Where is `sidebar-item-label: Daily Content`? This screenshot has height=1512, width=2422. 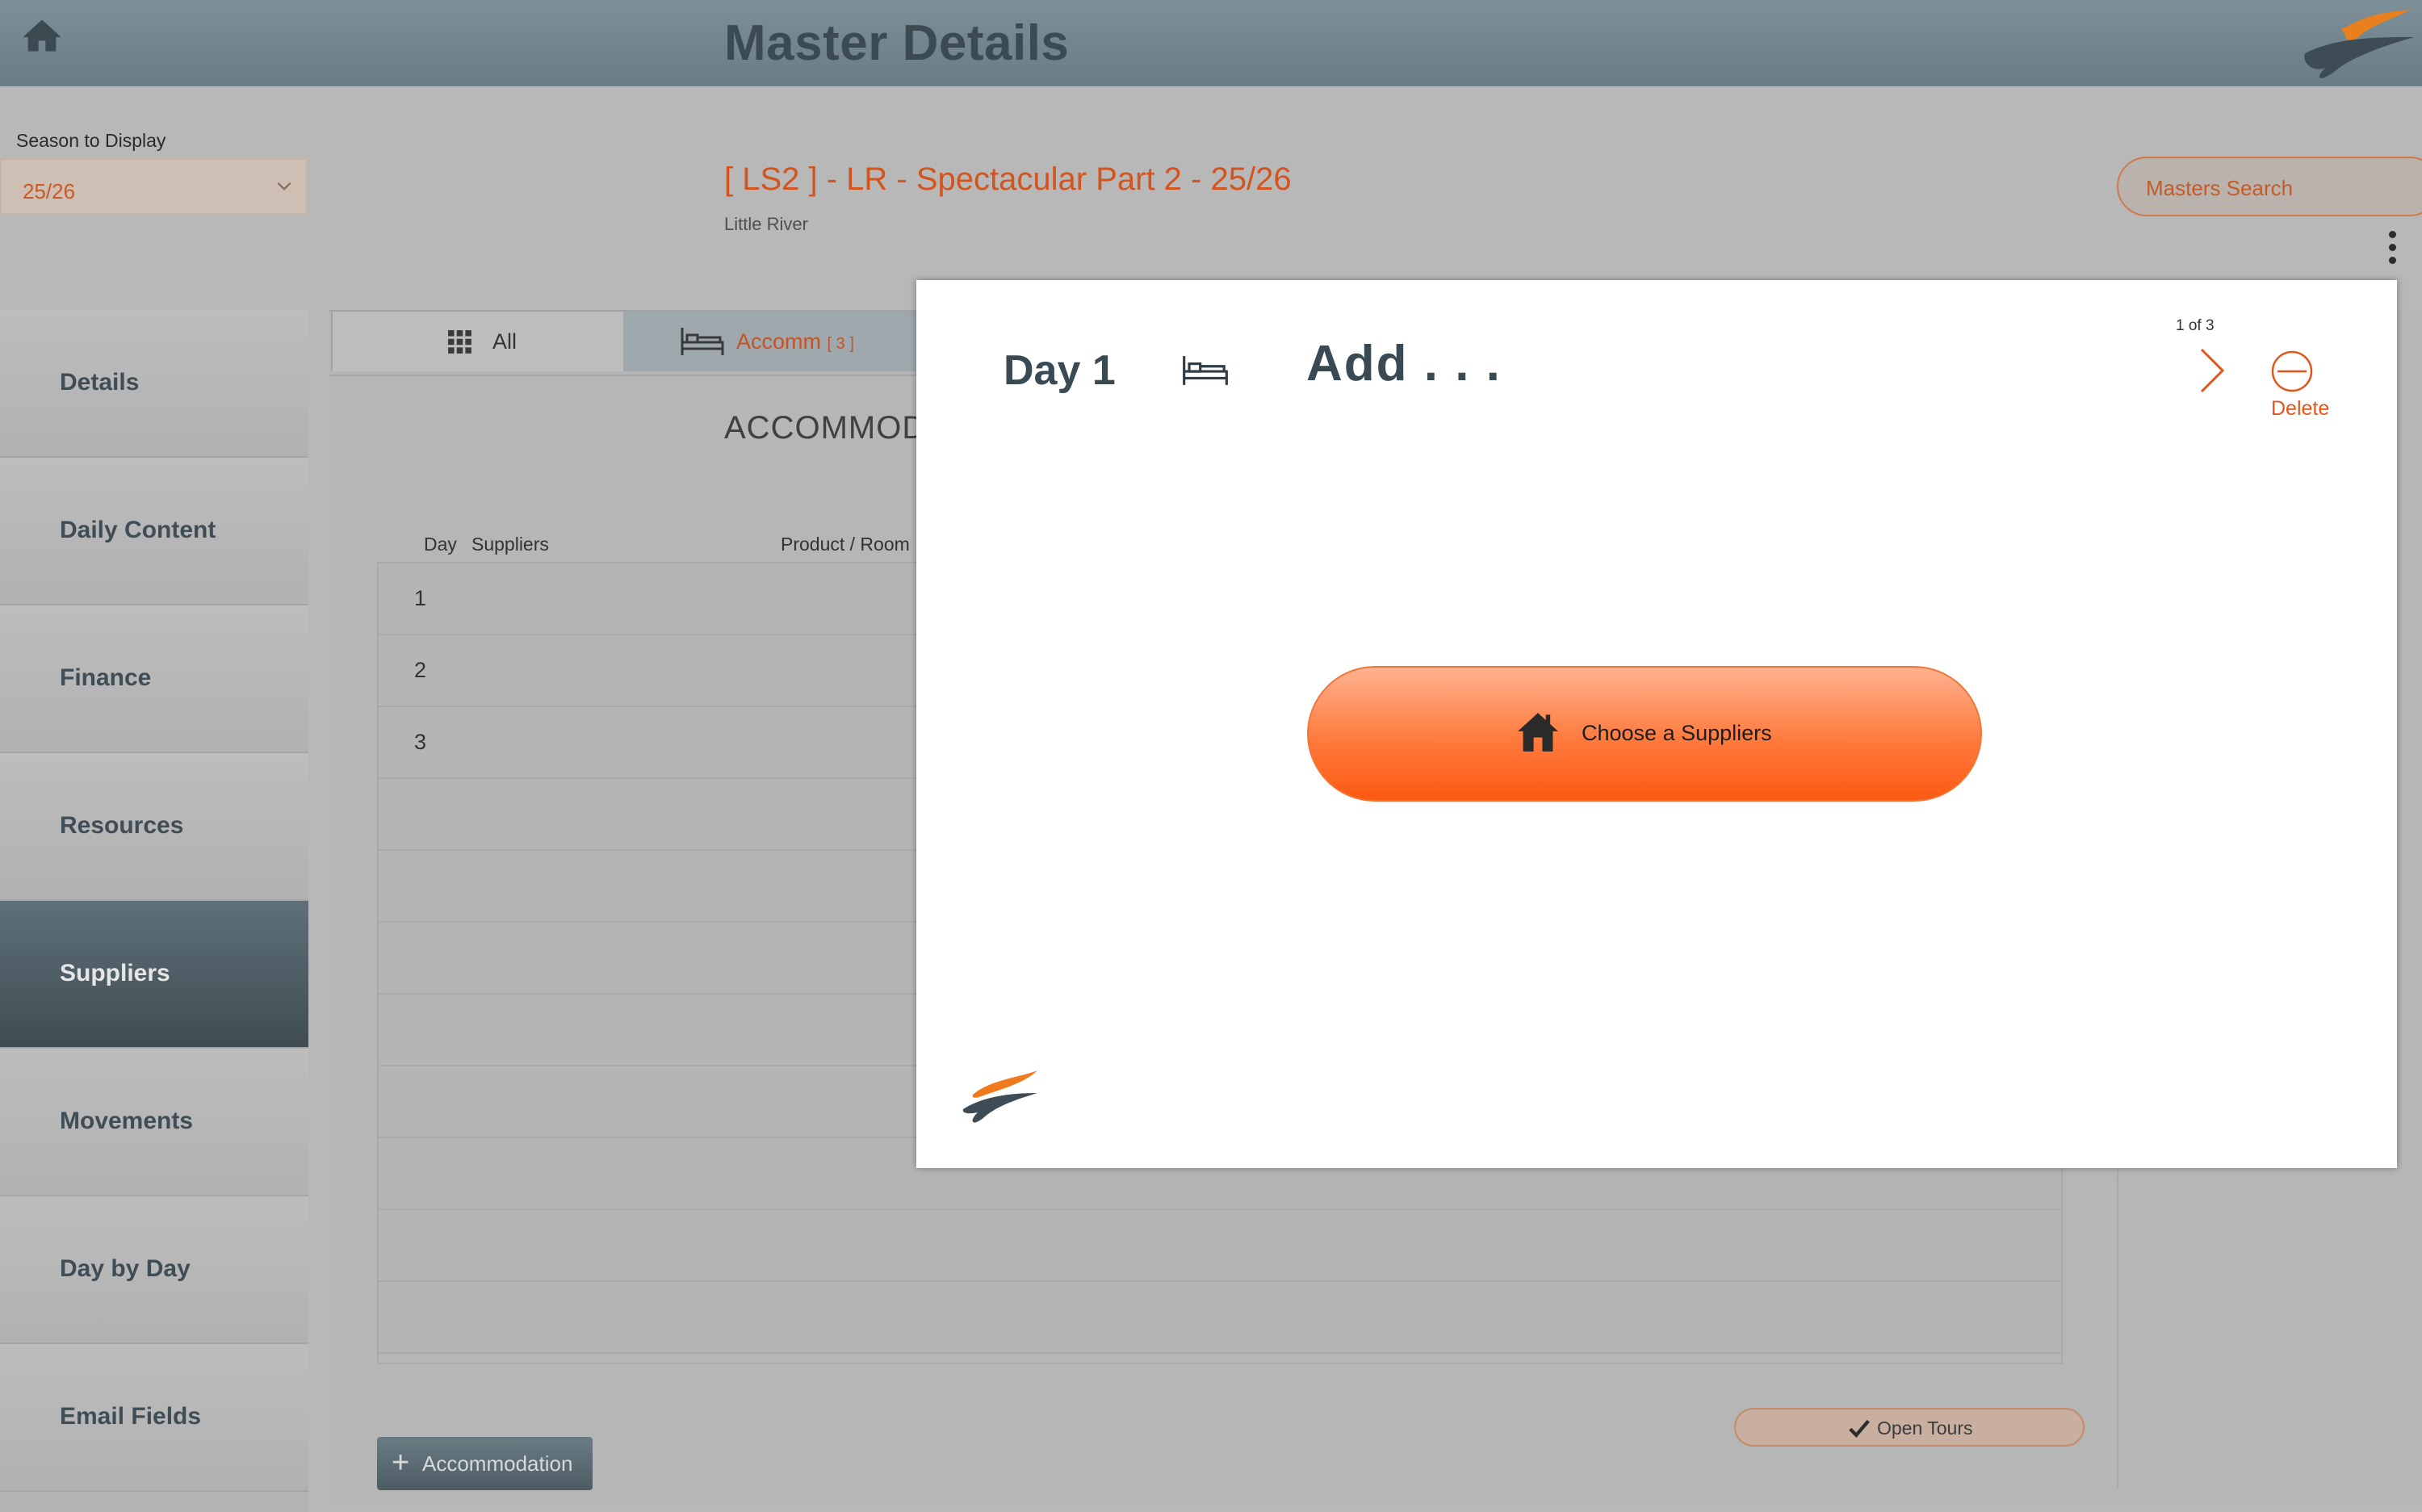 sidebar-item-label: Daily Content is located at coordinates (138, 530).